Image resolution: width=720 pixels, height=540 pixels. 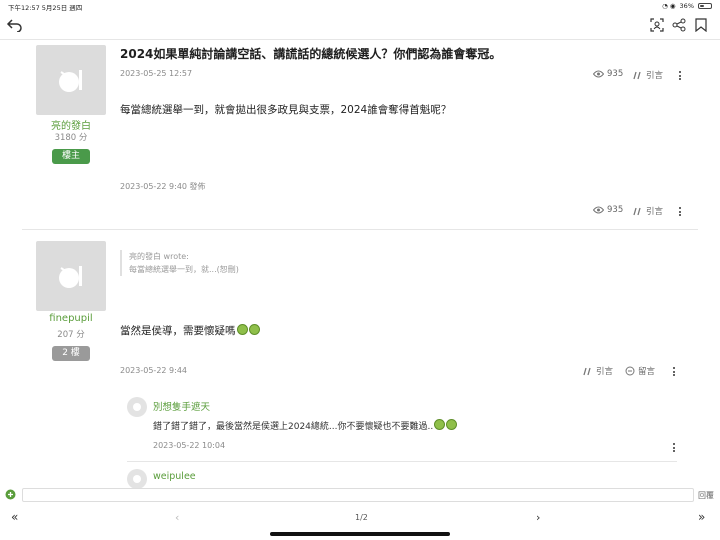 What do you see at coordinates (163, 186) in the screenshot?
I see `post-posted-time: 2023-05-22 9:40 發佈` at bounding box center [163, 186].